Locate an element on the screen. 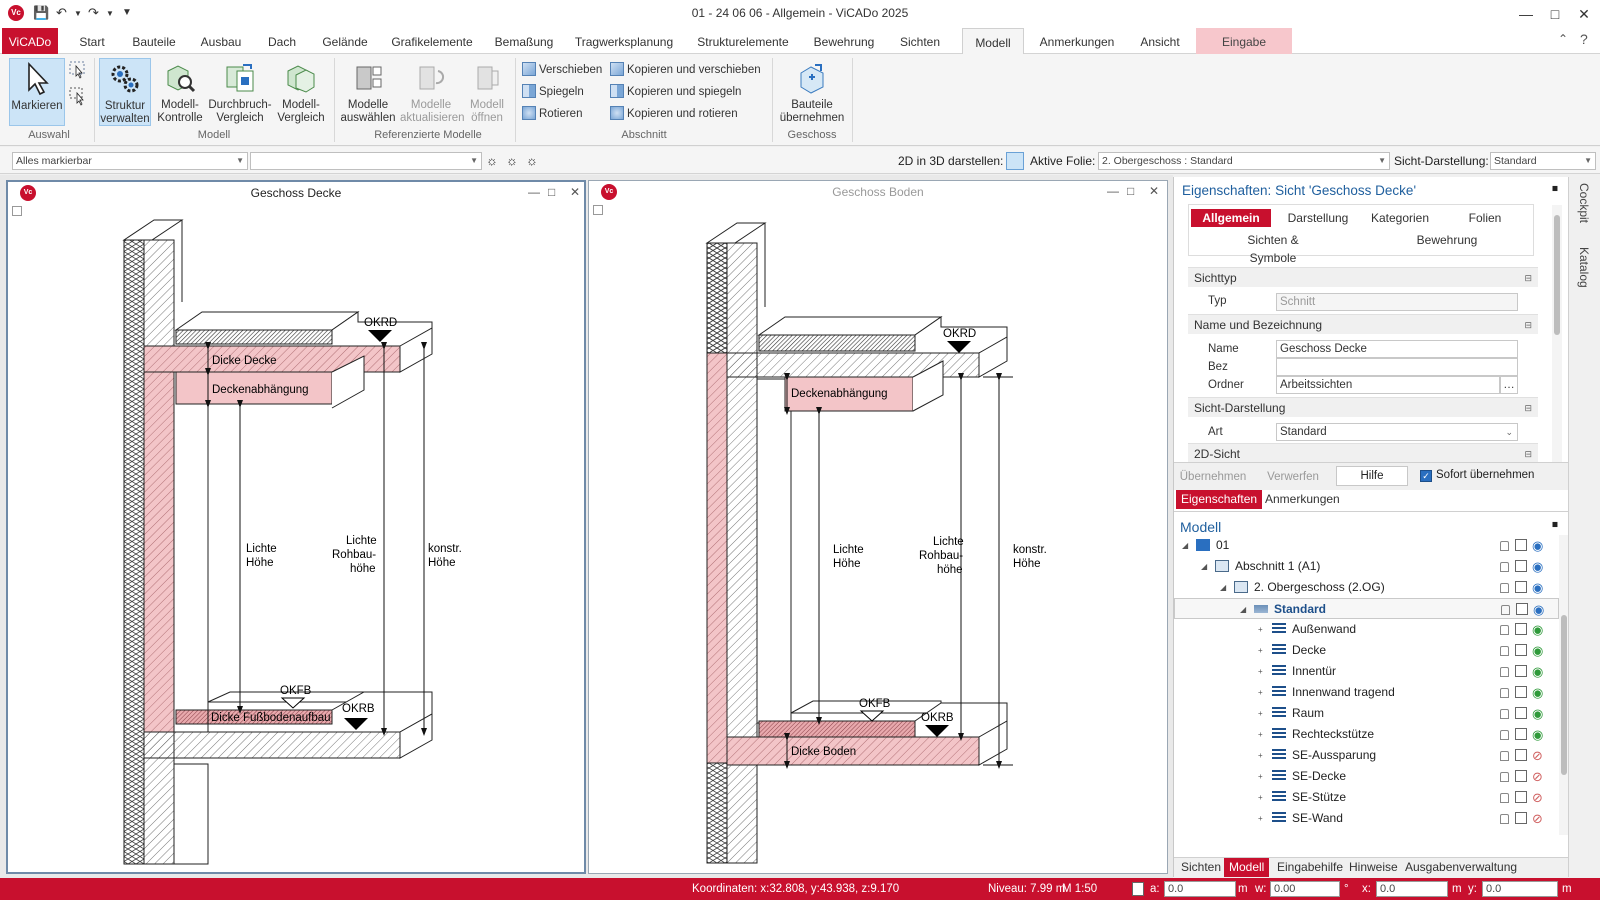 The width and height of the screenshot is (1600, 900). tree-row: + Innenwand tragend ◉ is located at coordinates (1366, 692).